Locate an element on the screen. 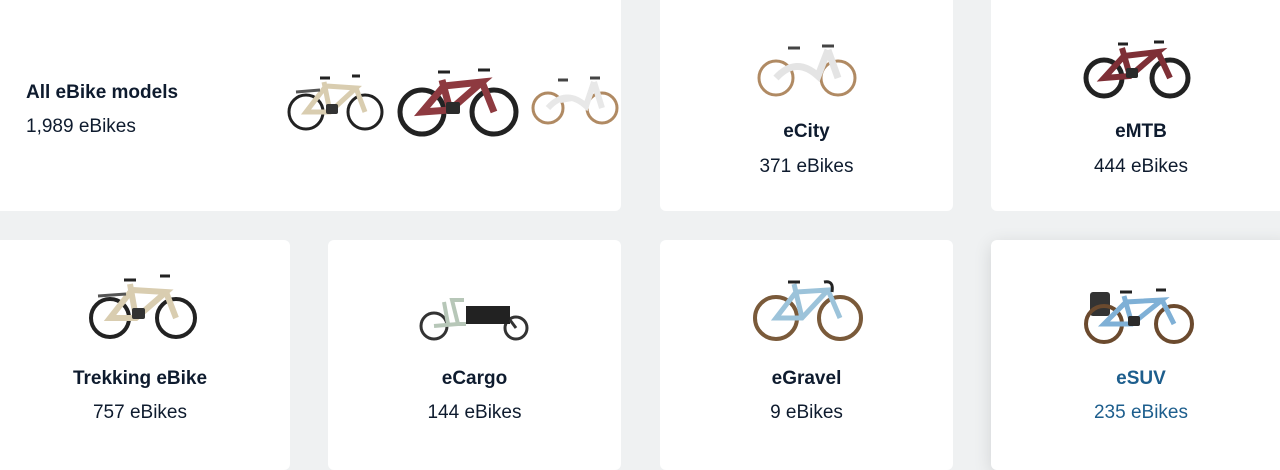  city-bike-icon is located at coordinates (807, 70).